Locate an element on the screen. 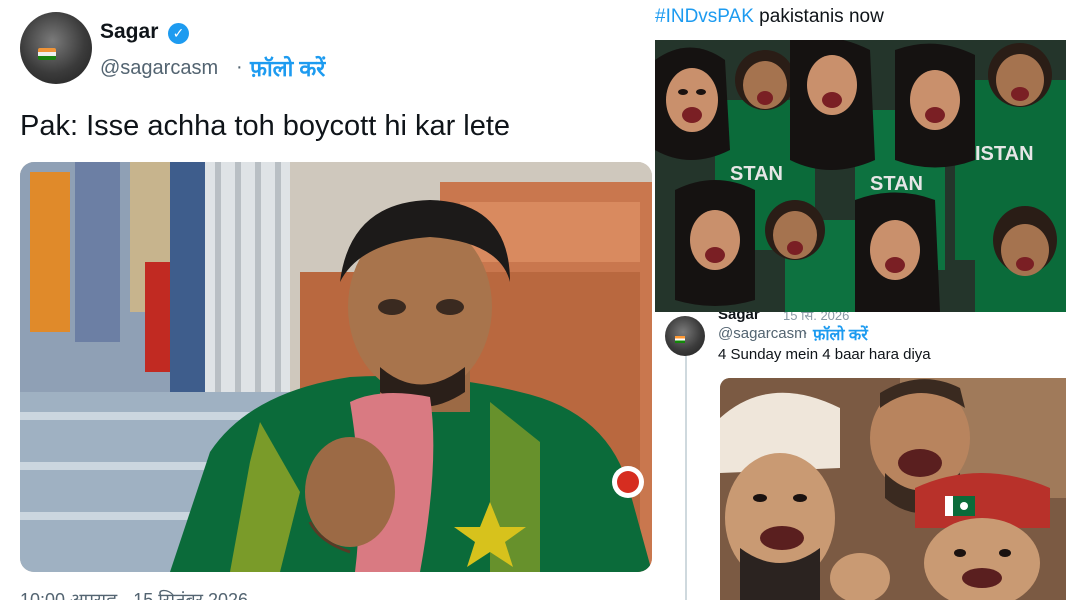 The image size is (1066, 600). hashtag-link: #INDvsPAK is located at coordinates (704, 16).